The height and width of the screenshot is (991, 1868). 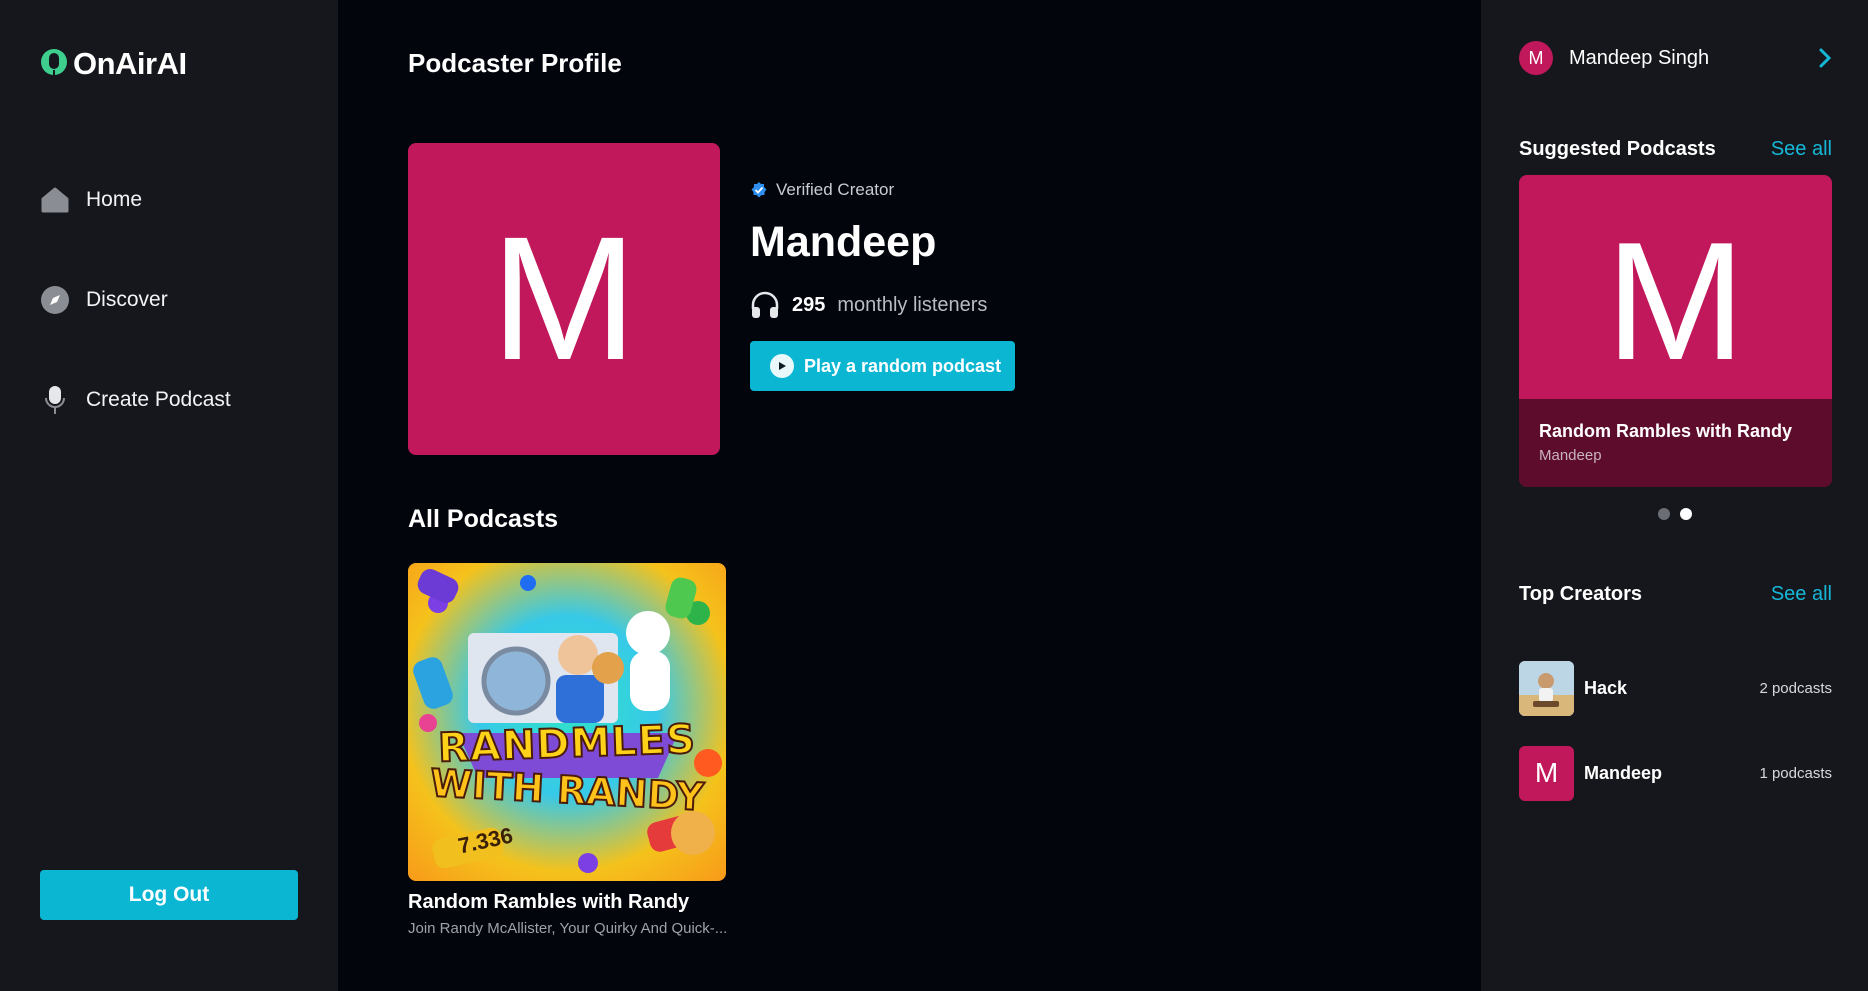 I want to click on chevron-right-icon, so click(x=1825, y=58).